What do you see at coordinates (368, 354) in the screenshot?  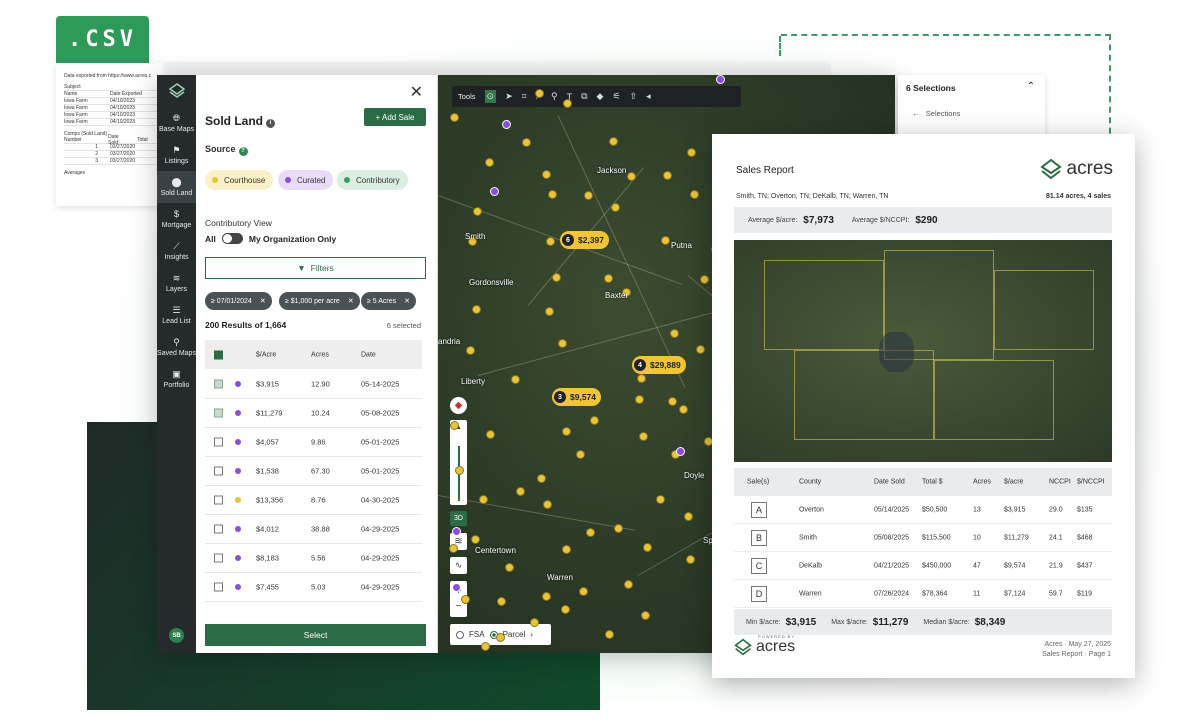 I see `col-date: Date` at bounding box center [368, 354].